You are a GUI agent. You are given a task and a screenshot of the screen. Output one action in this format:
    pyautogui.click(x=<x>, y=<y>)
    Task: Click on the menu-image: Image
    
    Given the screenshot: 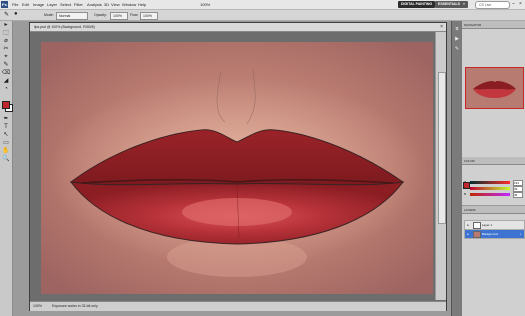 What is the action you would take?
    pyautogui.click(x=38, y=4)
    